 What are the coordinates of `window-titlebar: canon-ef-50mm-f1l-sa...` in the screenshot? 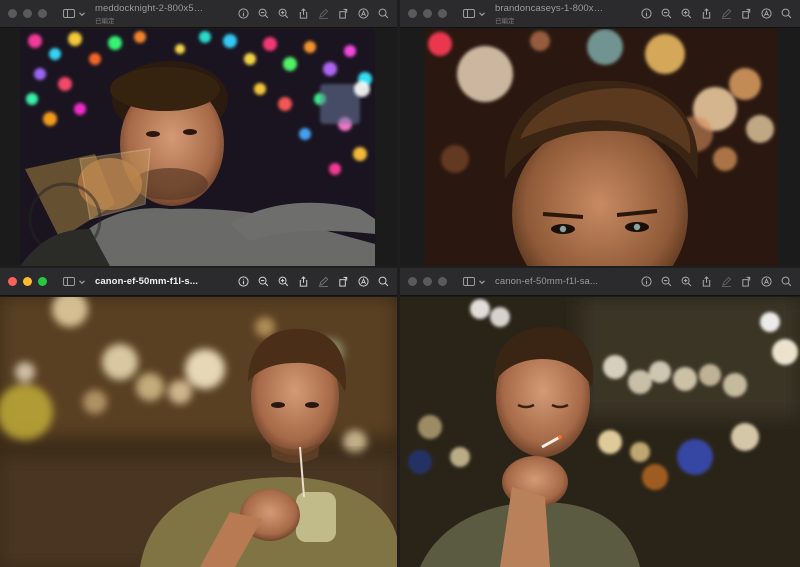 It's located at (600, 282).